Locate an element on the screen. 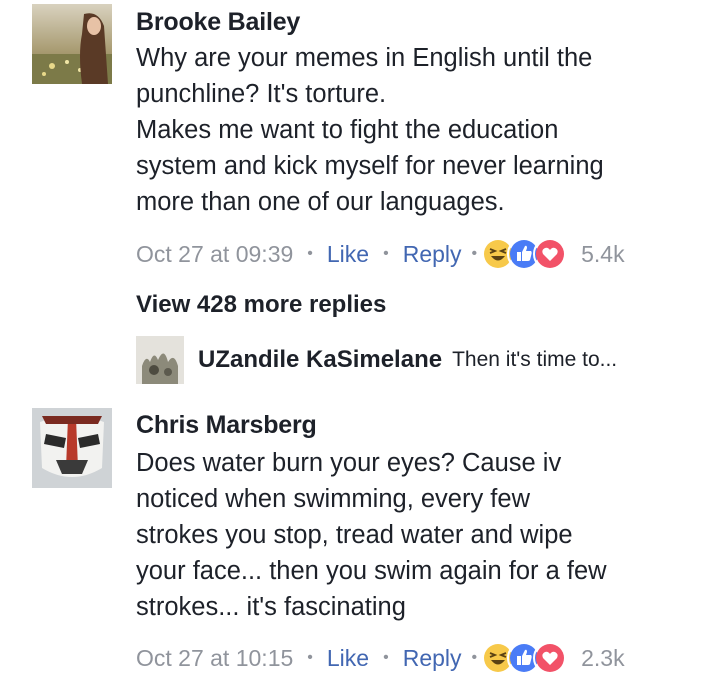 This screenshot has height=700, width=720. comment-timestamp: Oct 27 at 09:39 is located at coordinates (214, 254).